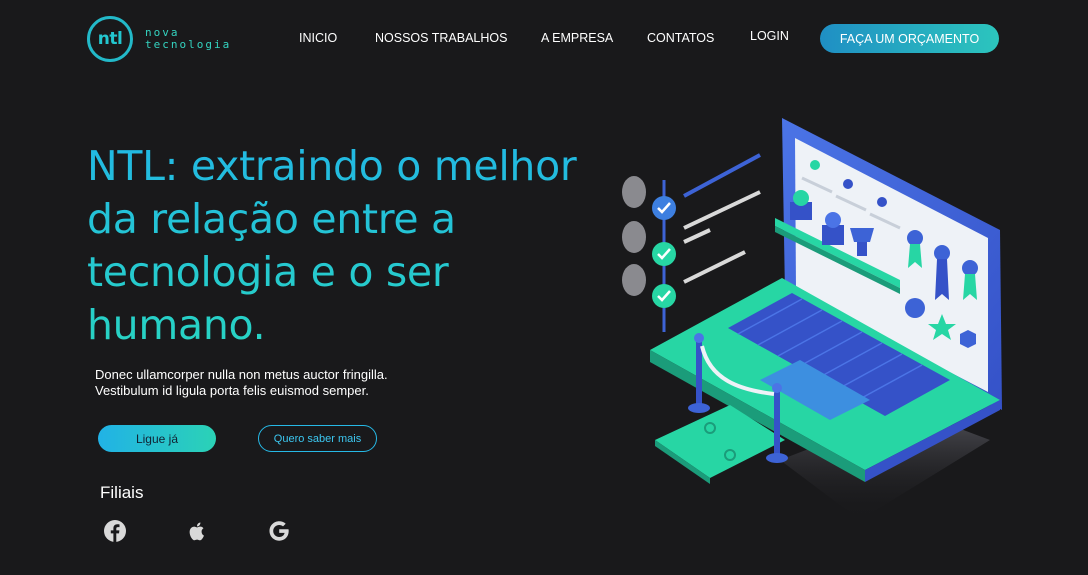 The height and width of the screenshot is (575, 1088). What do you see at coordinates (318, 38) in the screenshot?
I see `nav-link-inicio: INICIO` at bounding box center [318, 38].